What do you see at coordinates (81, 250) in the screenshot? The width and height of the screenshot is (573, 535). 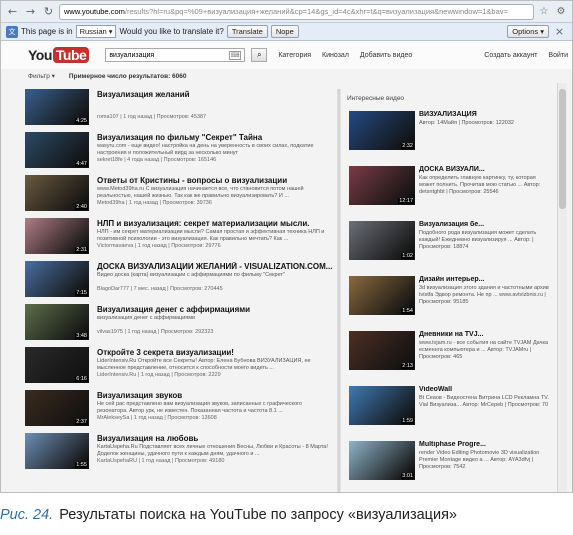 I see `duration-badge: 2:31` at bounding box center [81, 250].